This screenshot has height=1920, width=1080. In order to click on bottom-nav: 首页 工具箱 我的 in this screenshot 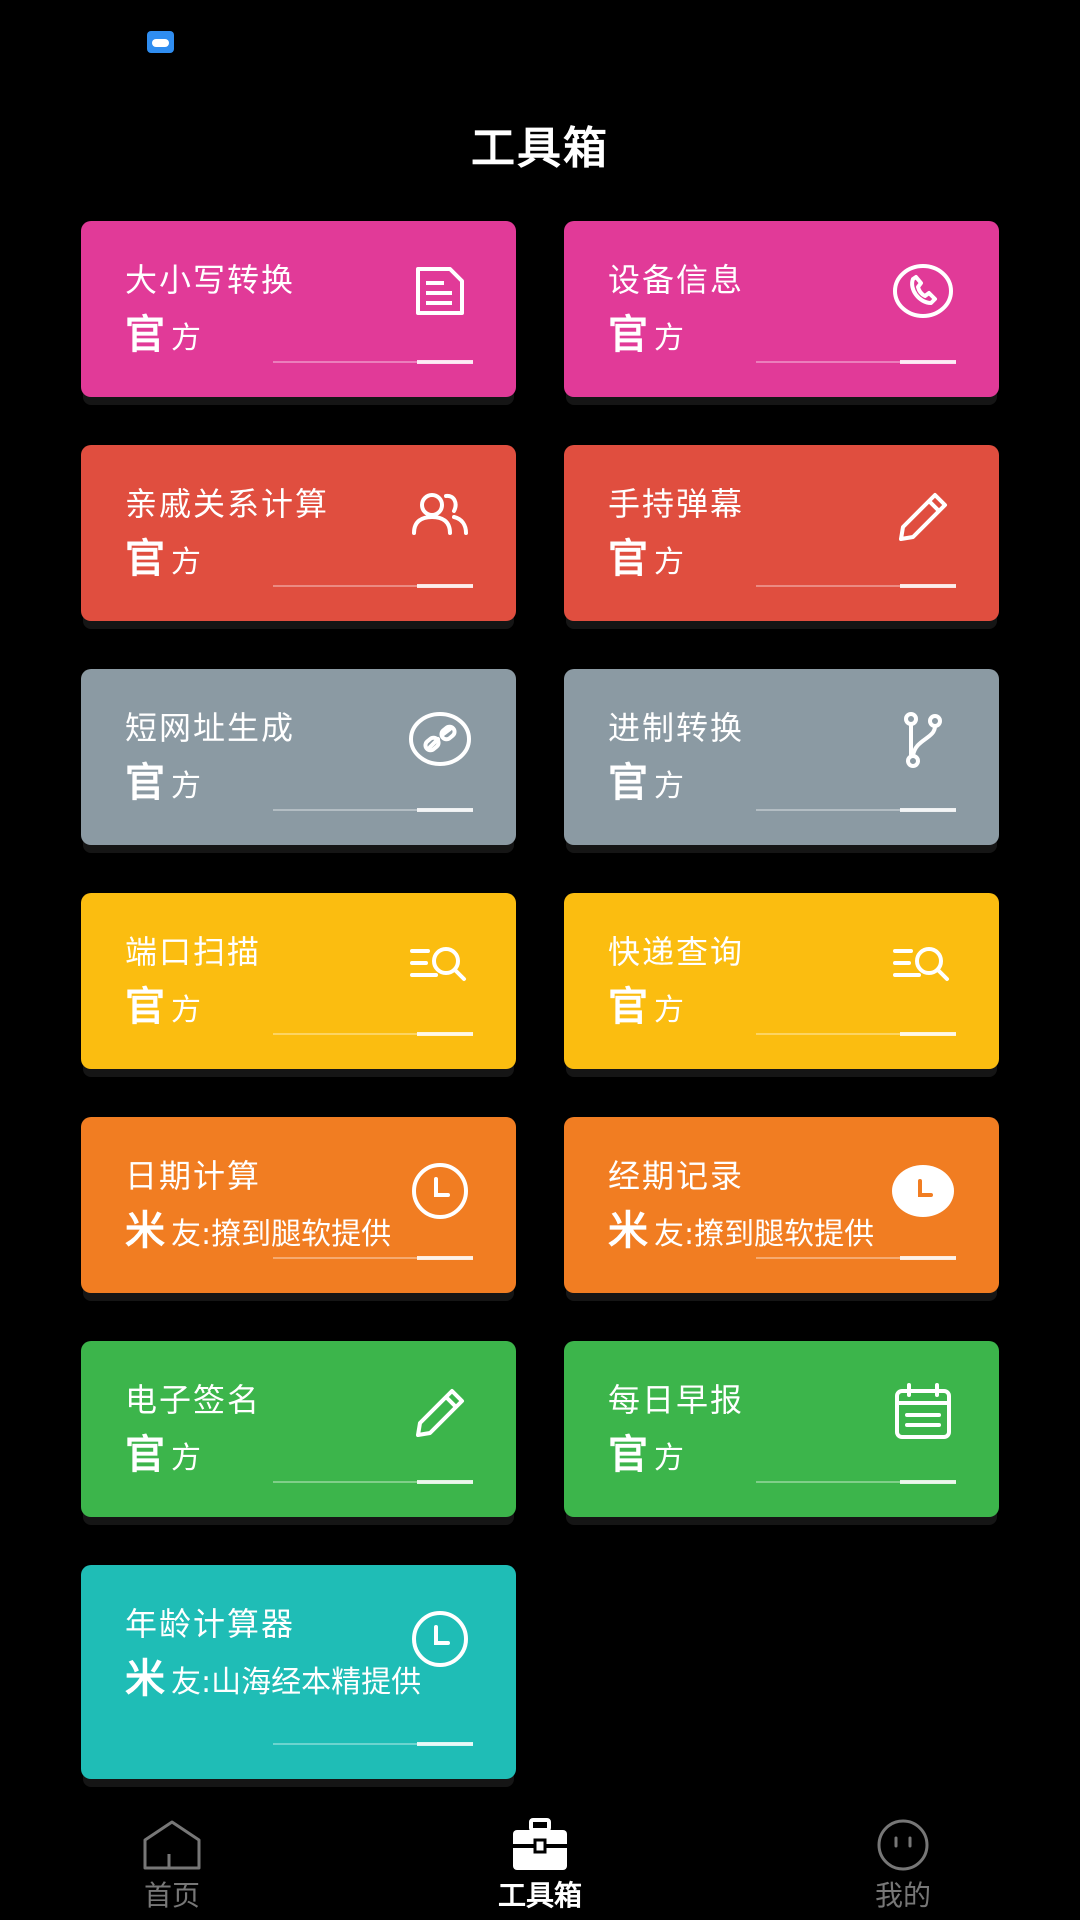, I will do `click(540, 1865)`.